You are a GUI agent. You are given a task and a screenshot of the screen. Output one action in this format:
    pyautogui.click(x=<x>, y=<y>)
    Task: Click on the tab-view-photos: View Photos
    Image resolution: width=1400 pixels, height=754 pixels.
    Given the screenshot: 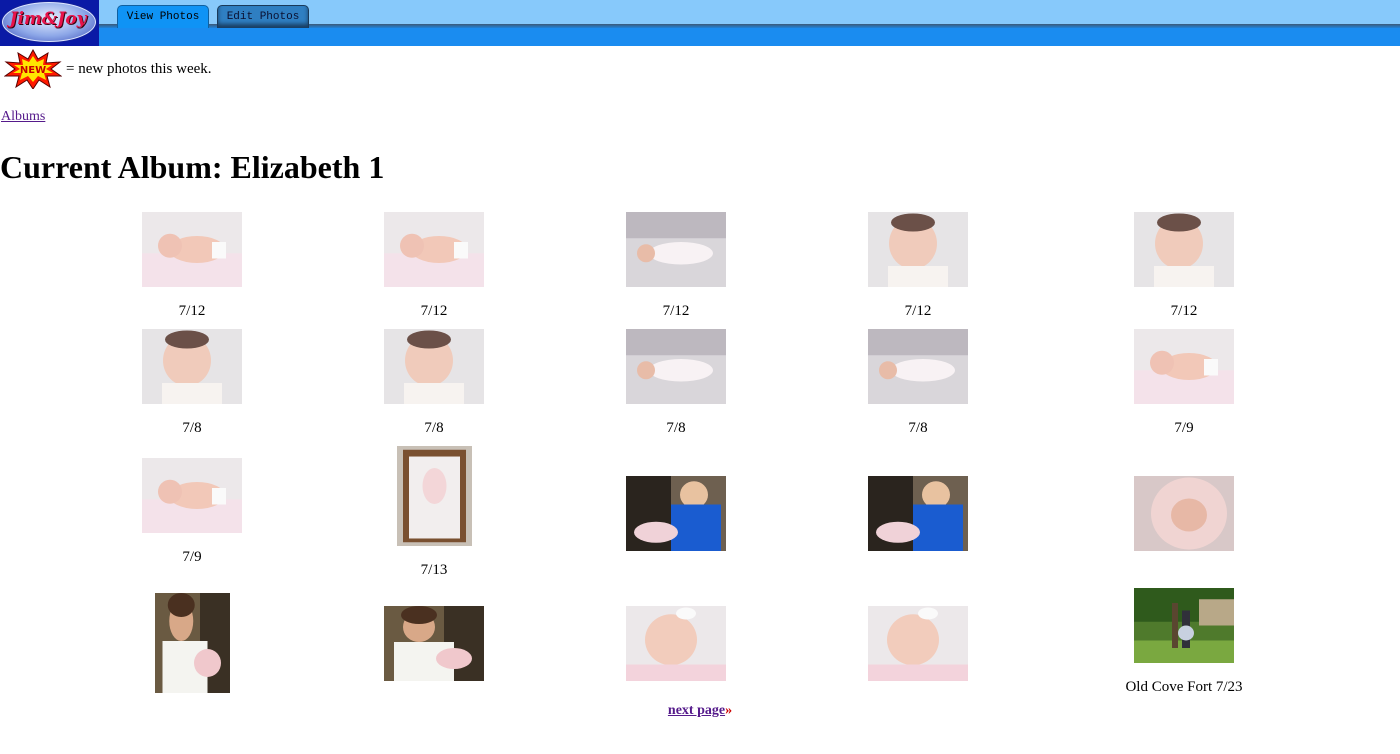 What is the action you would take?
    pyautogui.click(x=163, y=16)
    